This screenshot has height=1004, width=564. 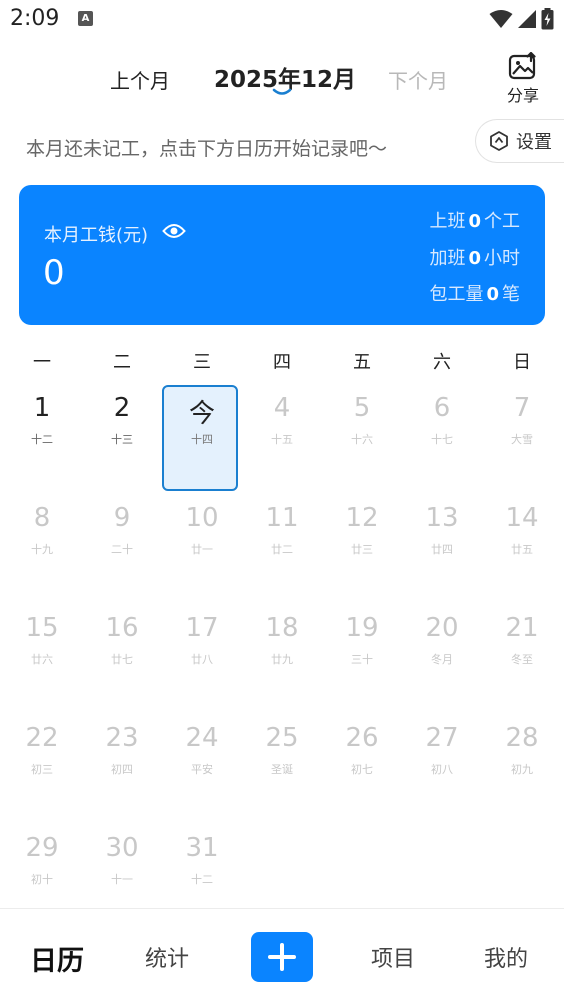 What do you see at coordinates (57, 958) in the screenshot?
I see `nav-tab-calendar: 日历` at bounding box center [57, 958].